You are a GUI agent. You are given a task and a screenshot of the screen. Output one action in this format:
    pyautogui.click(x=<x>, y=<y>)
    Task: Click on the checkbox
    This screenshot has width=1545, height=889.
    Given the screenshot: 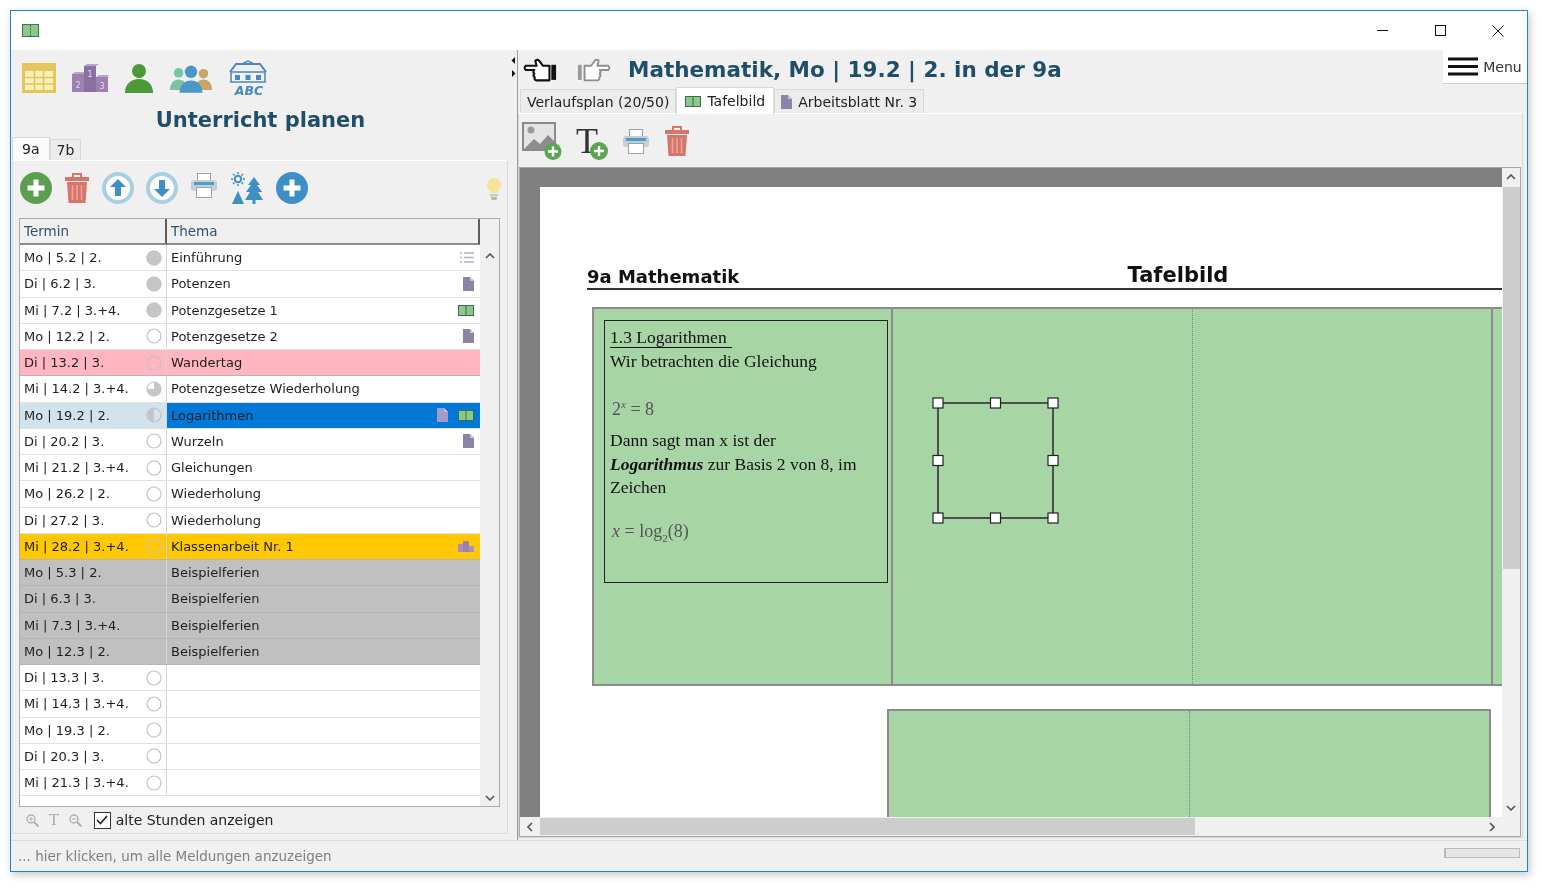 What is the action you would take?
    pyautogui.click(x=102, y=820)
    